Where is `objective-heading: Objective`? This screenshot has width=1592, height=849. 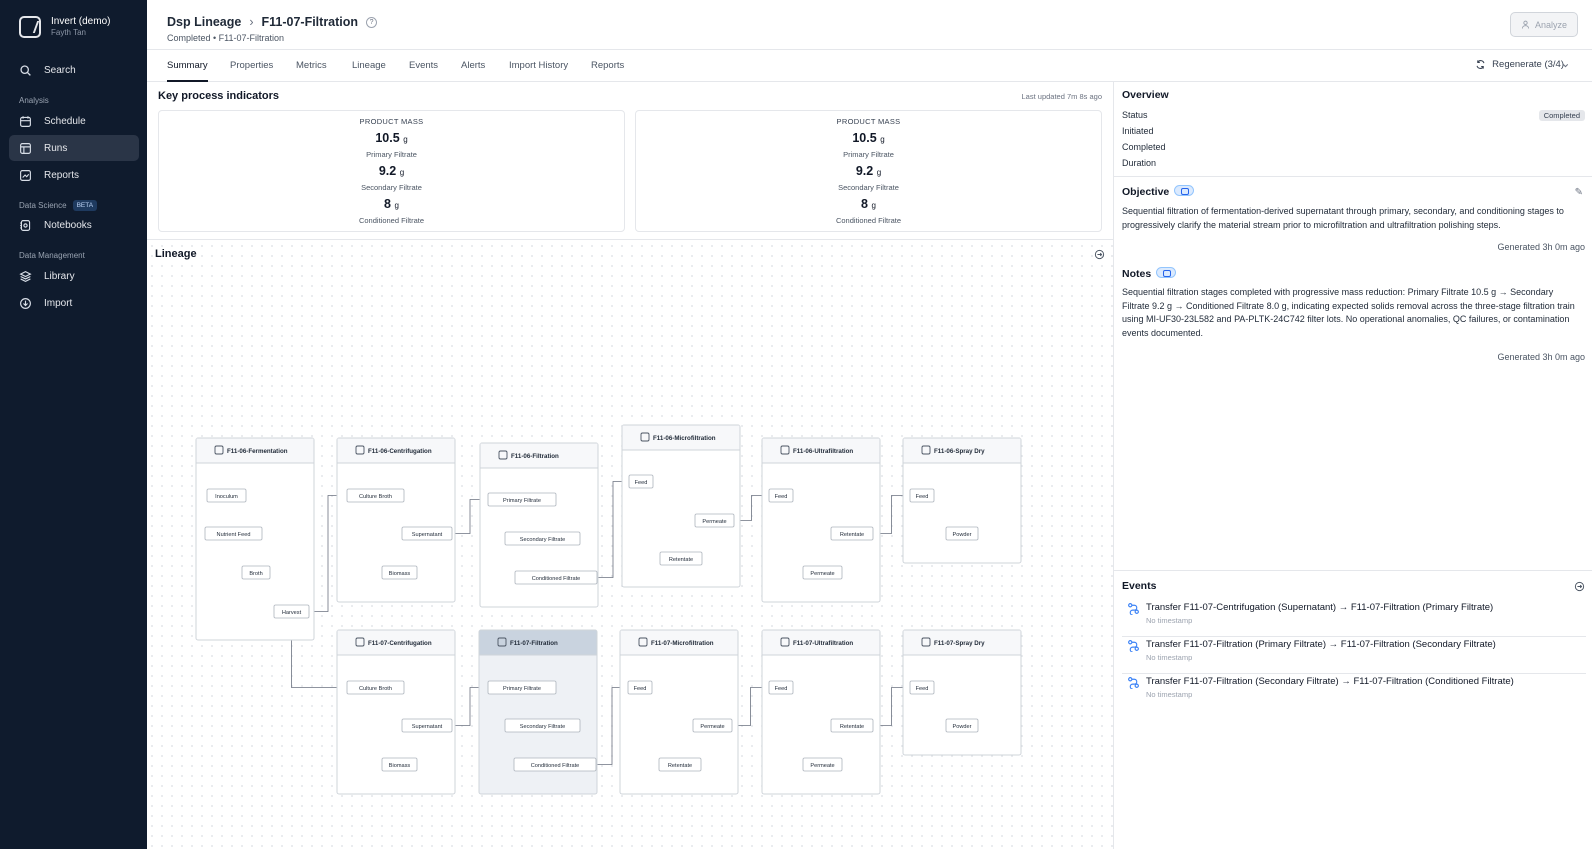 objective-heading: Objective is located at coordinates (1158, 191).